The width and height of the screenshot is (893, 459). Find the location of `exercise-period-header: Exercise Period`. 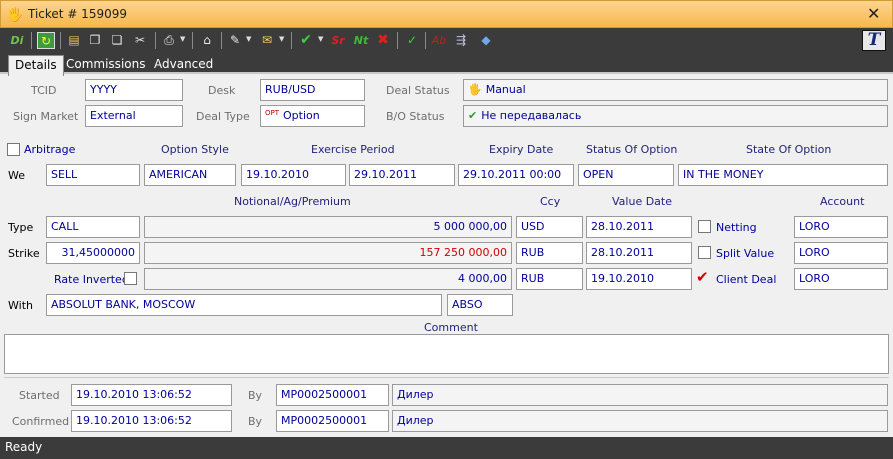

exercise-period-header: Exercise Period is located at coordinates (353, 149).